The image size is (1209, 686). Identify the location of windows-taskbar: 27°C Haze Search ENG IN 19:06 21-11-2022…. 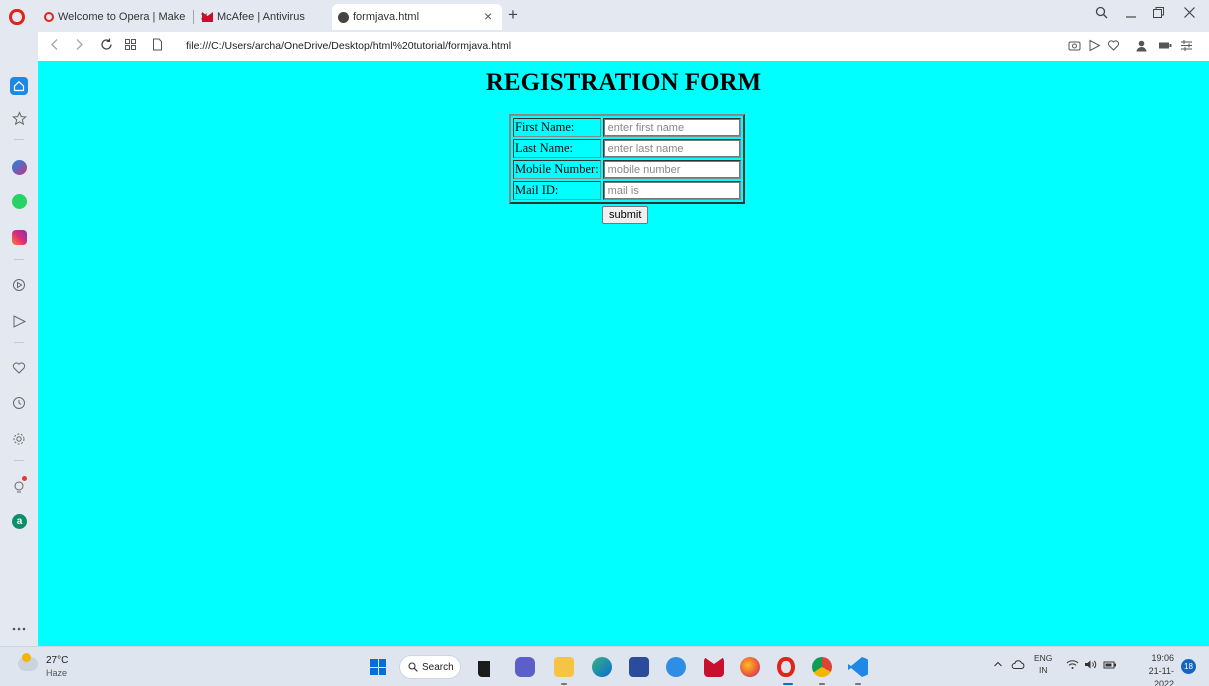
(604, 666).